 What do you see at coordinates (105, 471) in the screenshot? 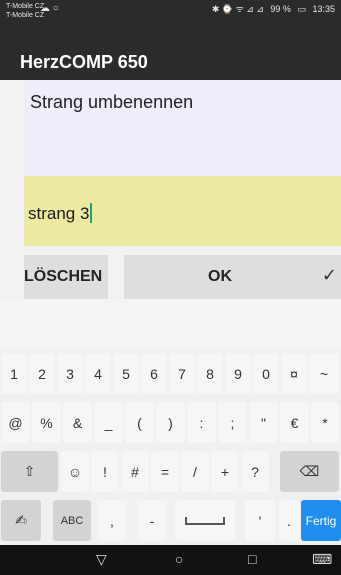
I see `key-exclaim: !` at bounding box center [105, 471].